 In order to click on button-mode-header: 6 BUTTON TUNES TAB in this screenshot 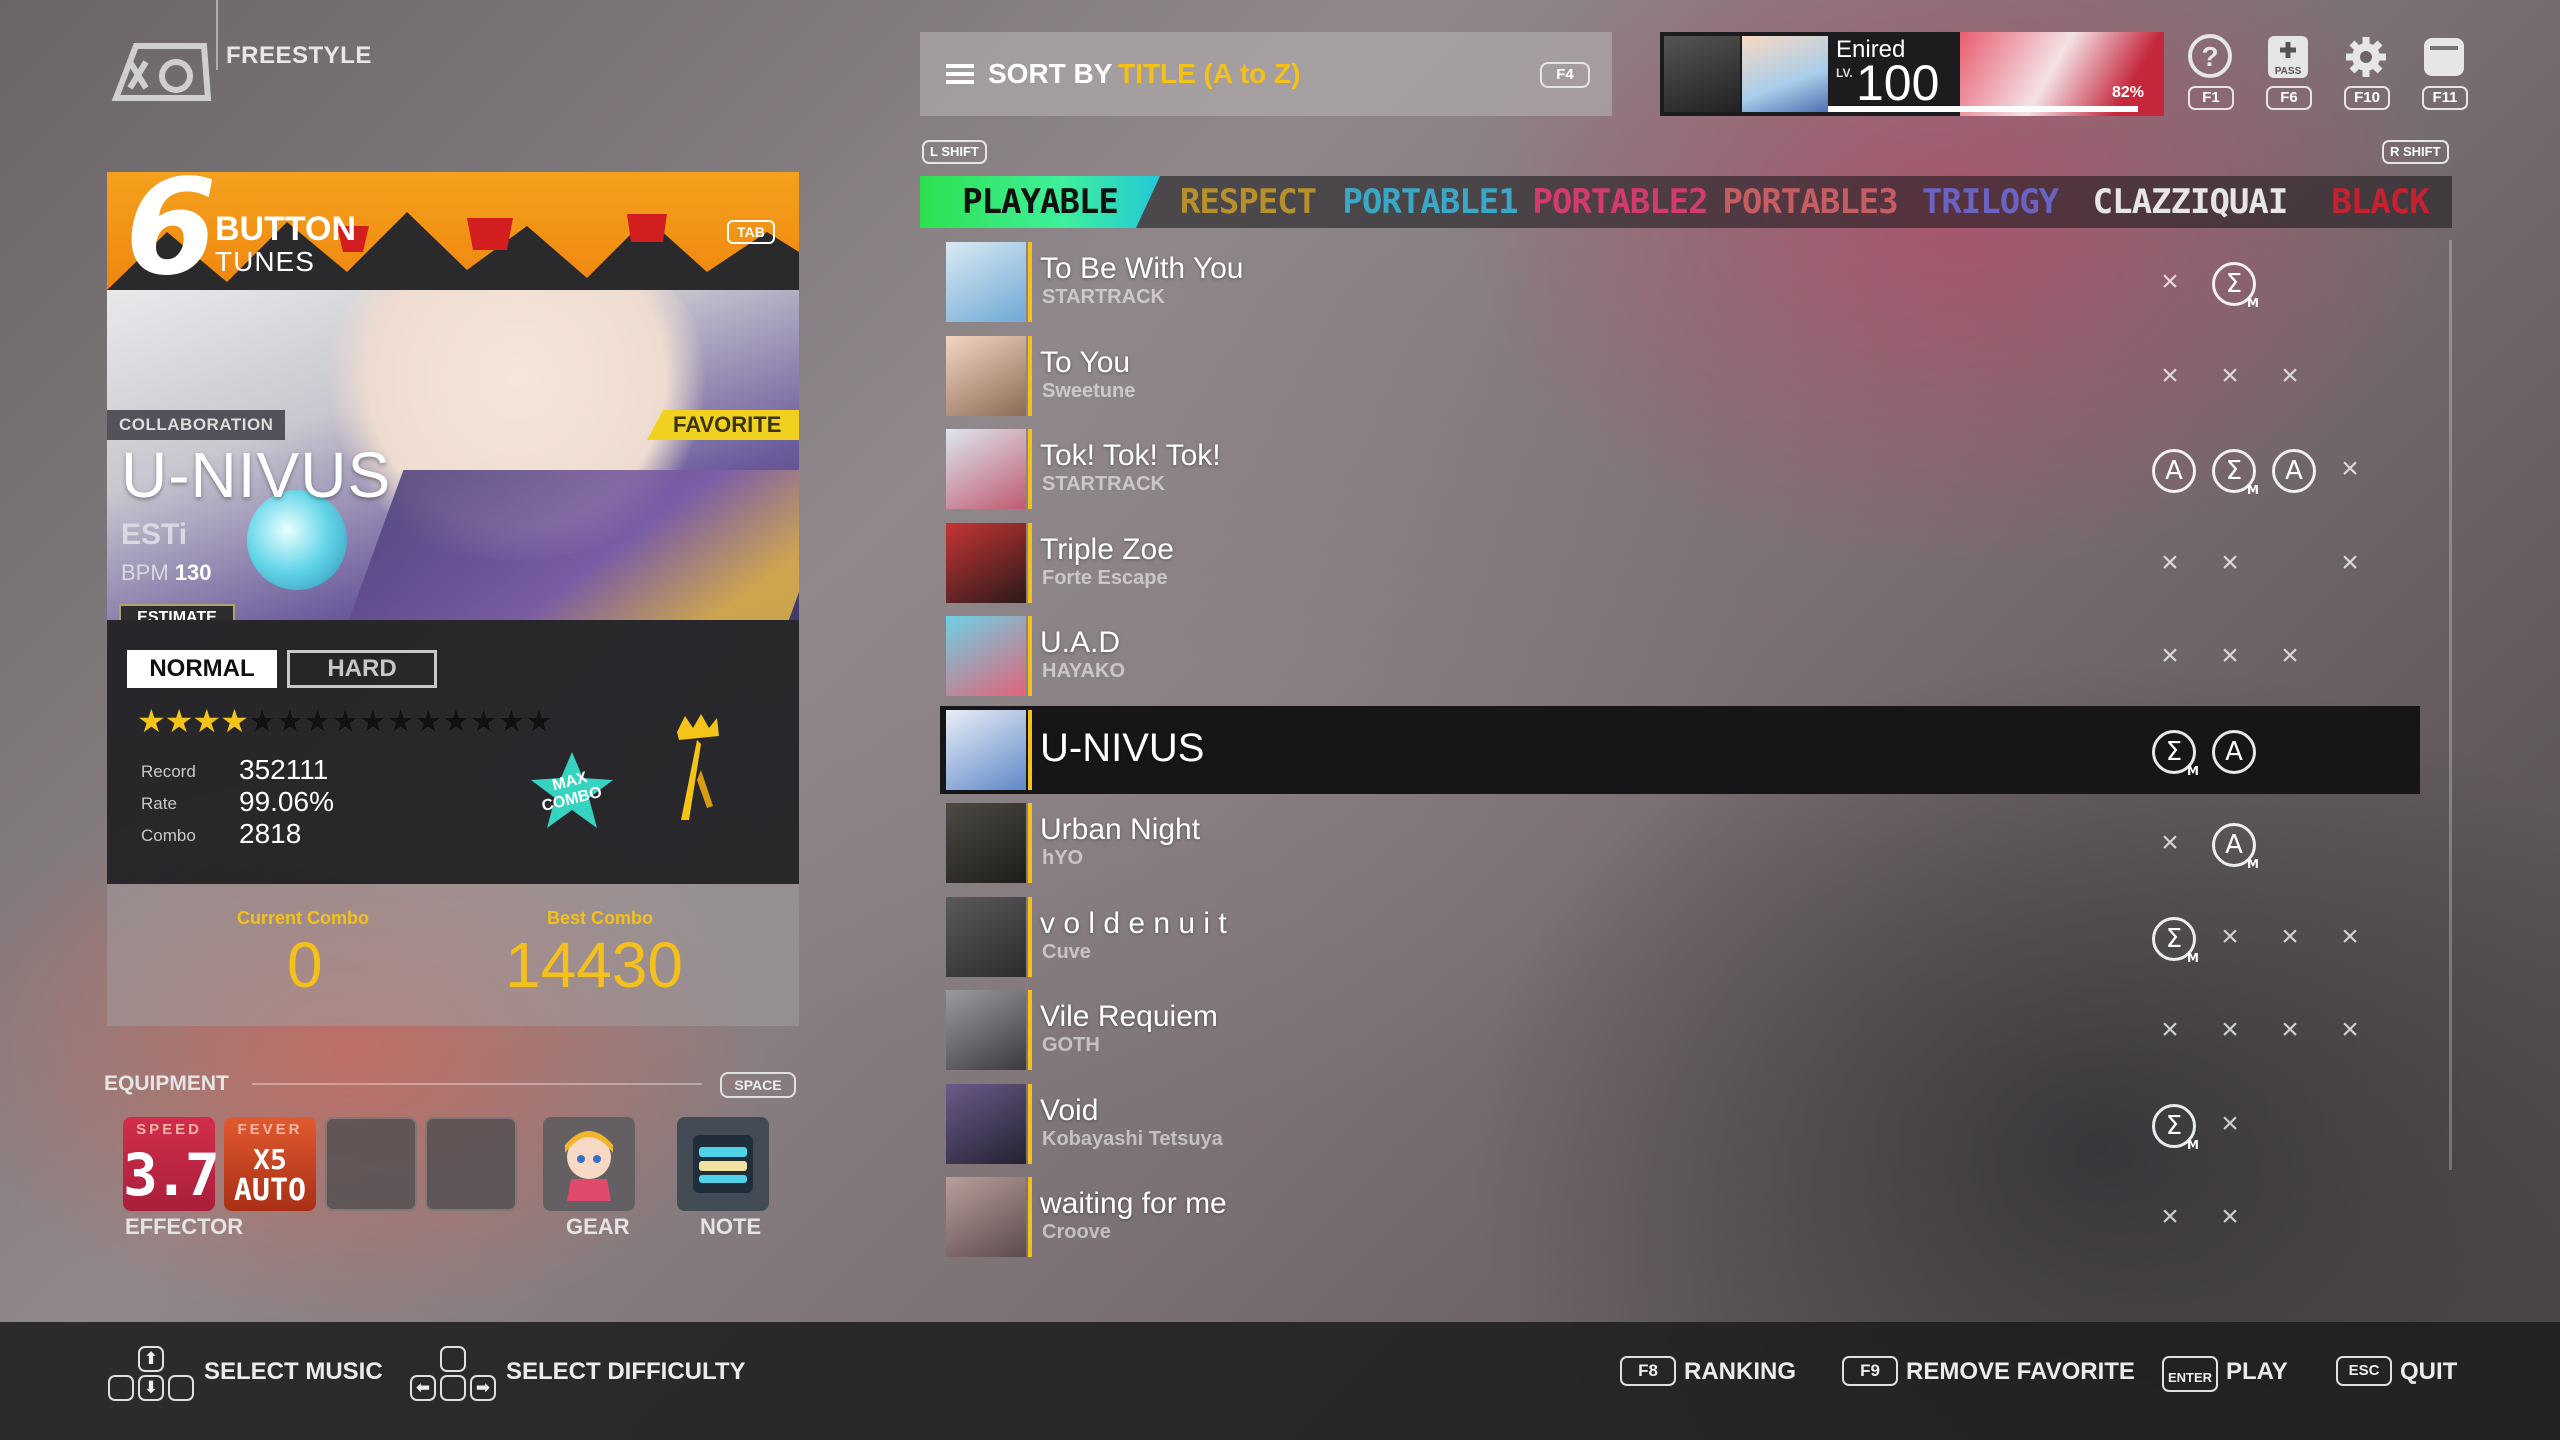, I will do `click(453, 231)`.